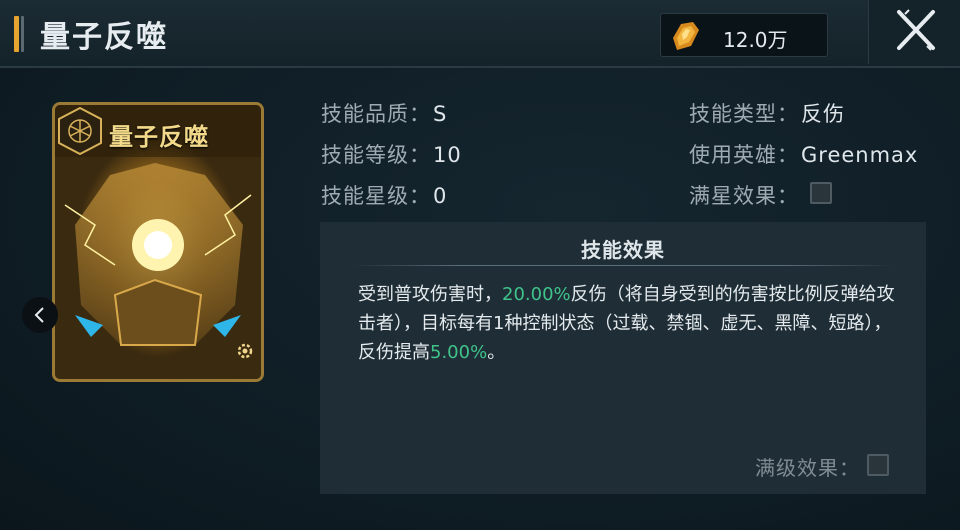 The image size is (960, 530). What do you see at coordinates (440, 114) in the screenshot?
I see `skill-quality-value: S` at bounding box center [440, 114].